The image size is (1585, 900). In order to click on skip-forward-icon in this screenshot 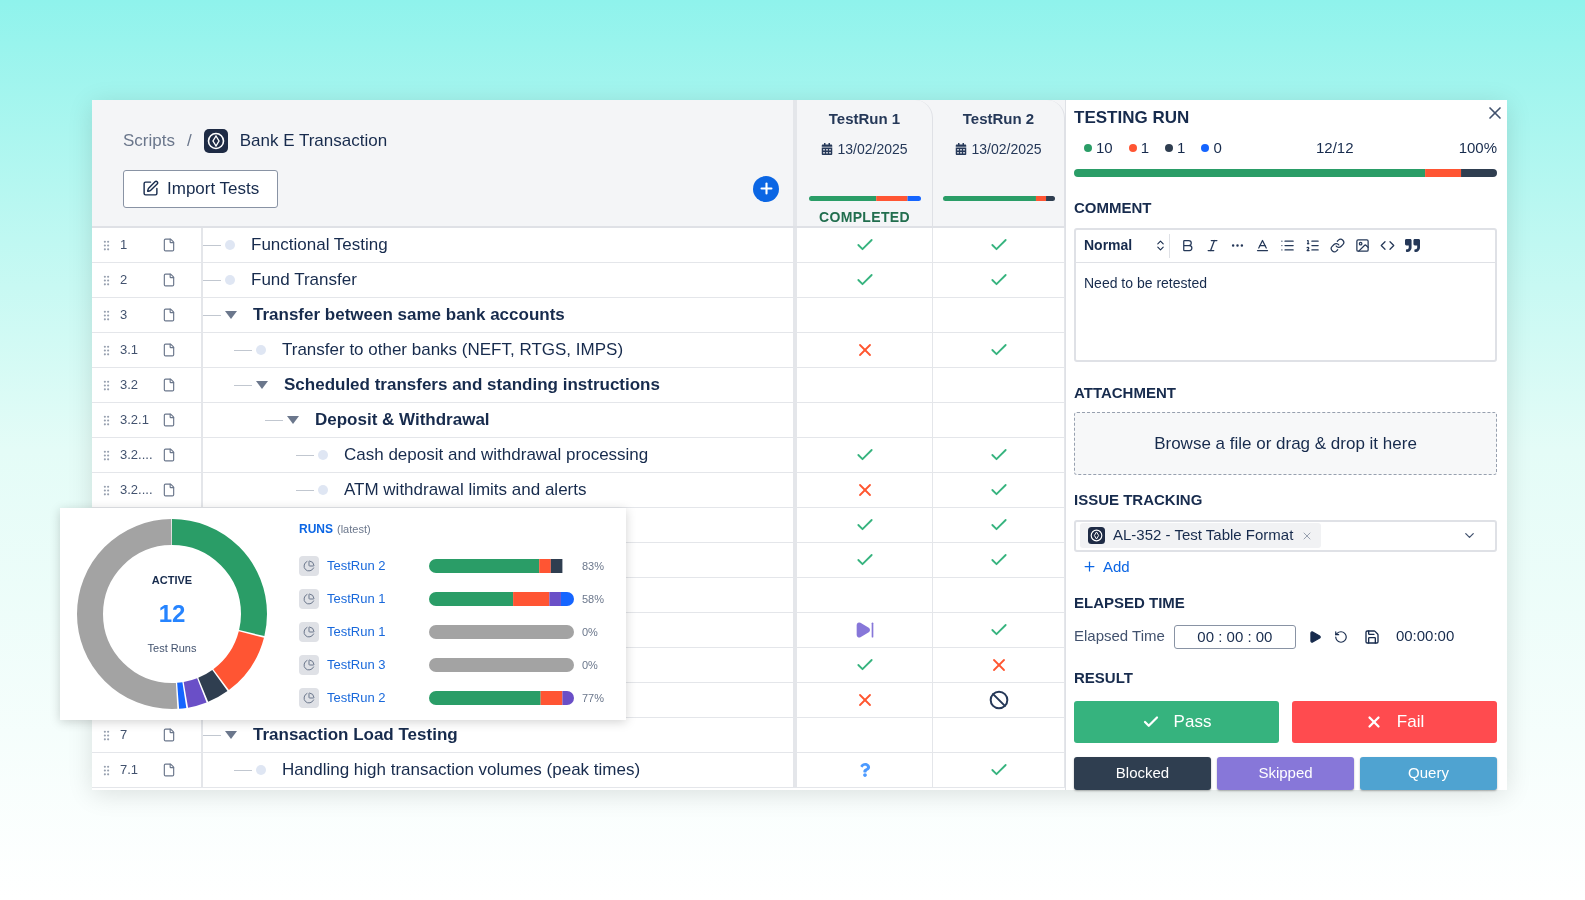, I will do `click(864, 630)`.